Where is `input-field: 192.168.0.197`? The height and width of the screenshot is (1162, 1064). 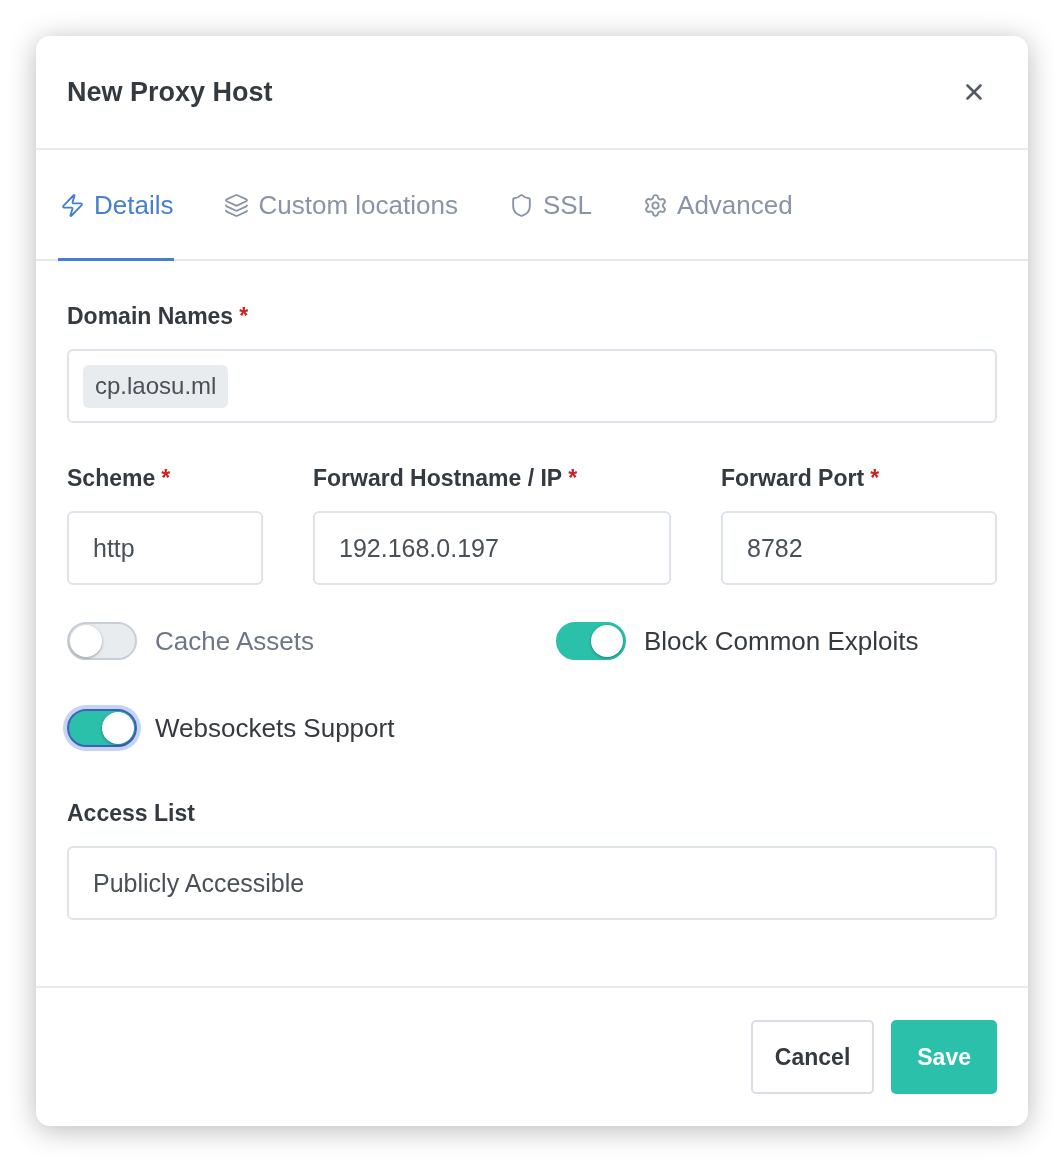 input-field: 192.168.0.197 is located at coordinates (492, 548).